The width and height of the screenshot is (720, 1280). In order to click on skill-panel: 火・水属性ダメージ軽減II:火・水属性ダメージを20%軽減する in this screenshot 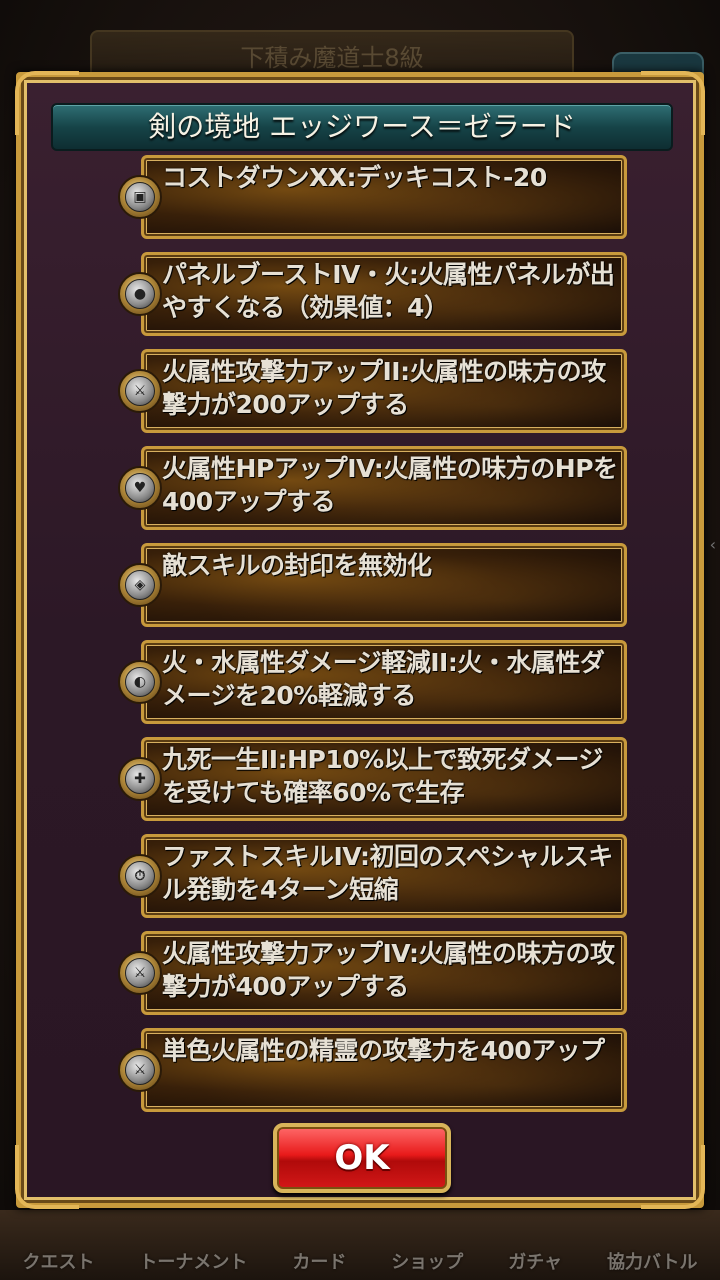, I will do `click(384, 682)`.